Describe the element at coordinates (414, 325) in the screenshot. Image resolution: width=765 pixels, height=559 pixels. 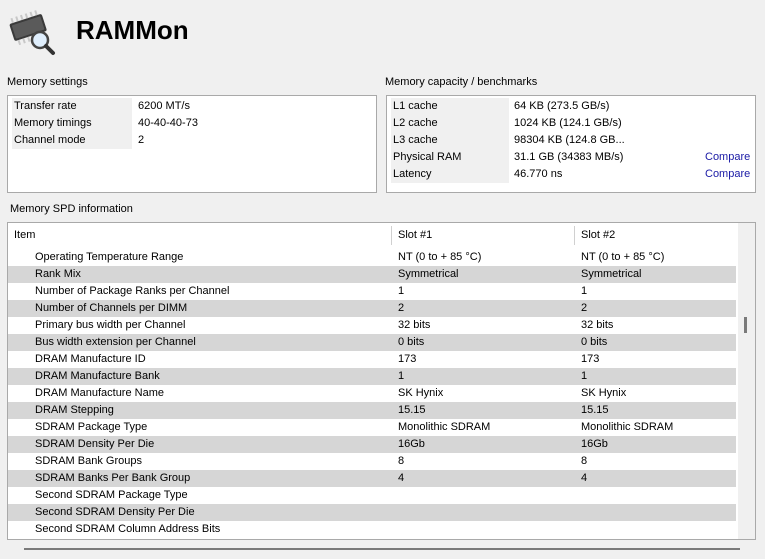
I see `row-slot1-value: 32 bits` at that location.